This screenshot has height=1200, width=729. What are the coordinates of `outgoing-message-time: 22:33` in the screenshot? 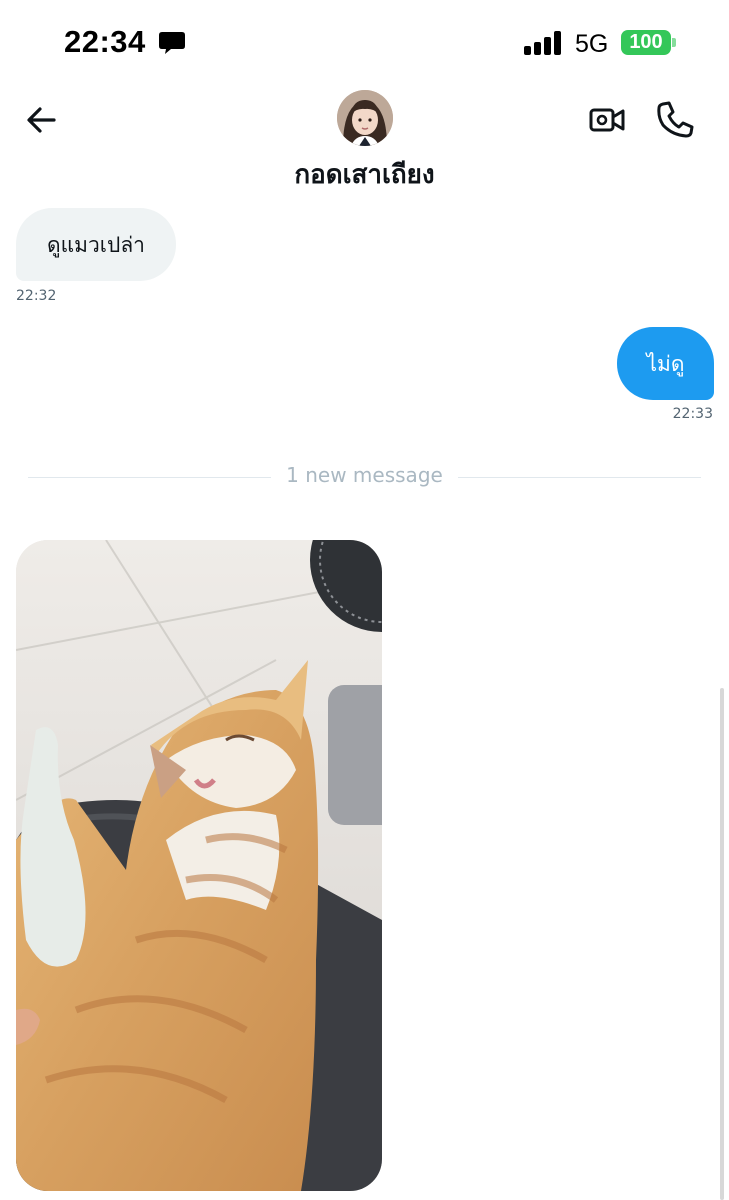 It's located at (692, 414).